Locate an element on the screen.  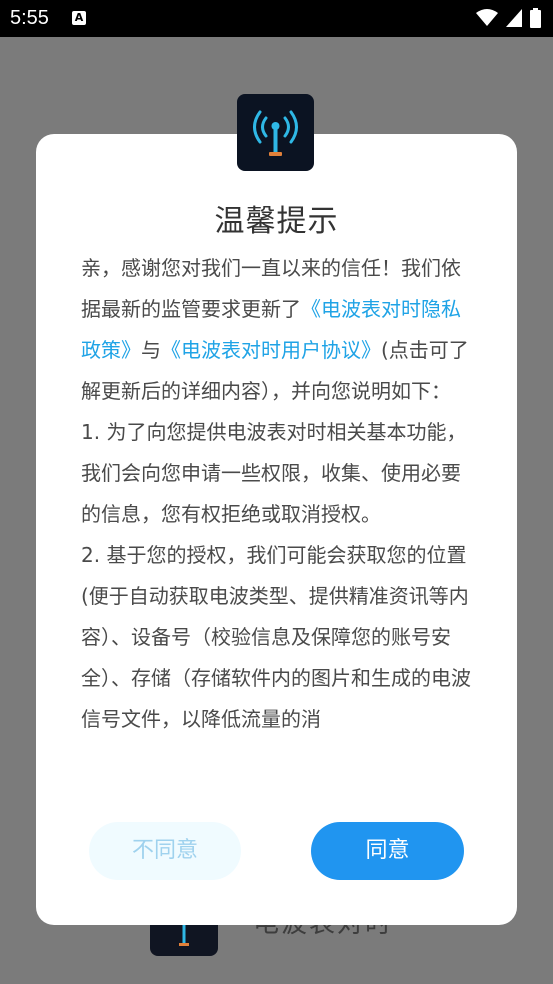
antenna-icon is located at coordinates (275, 133).